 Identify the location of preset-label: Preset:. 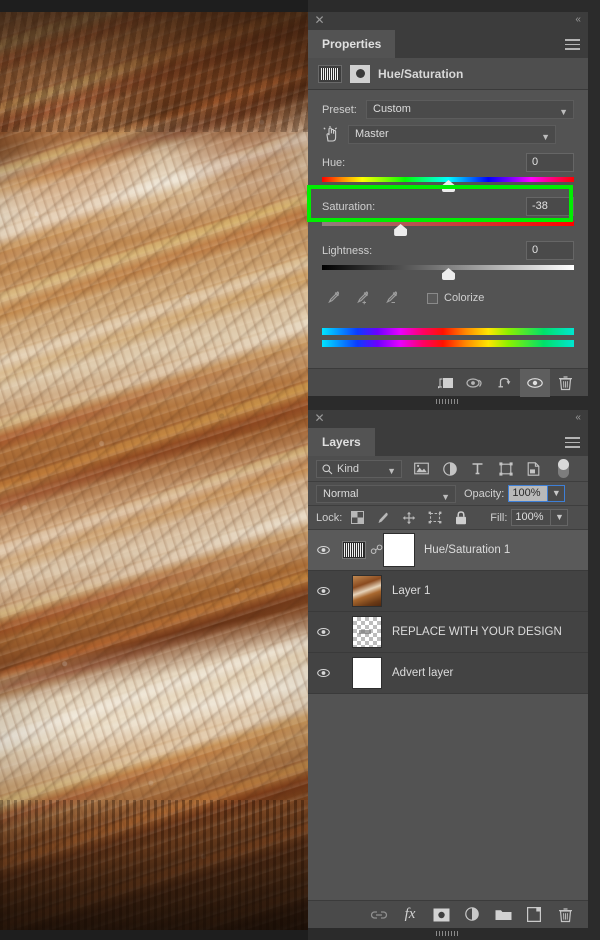
(339, 109).